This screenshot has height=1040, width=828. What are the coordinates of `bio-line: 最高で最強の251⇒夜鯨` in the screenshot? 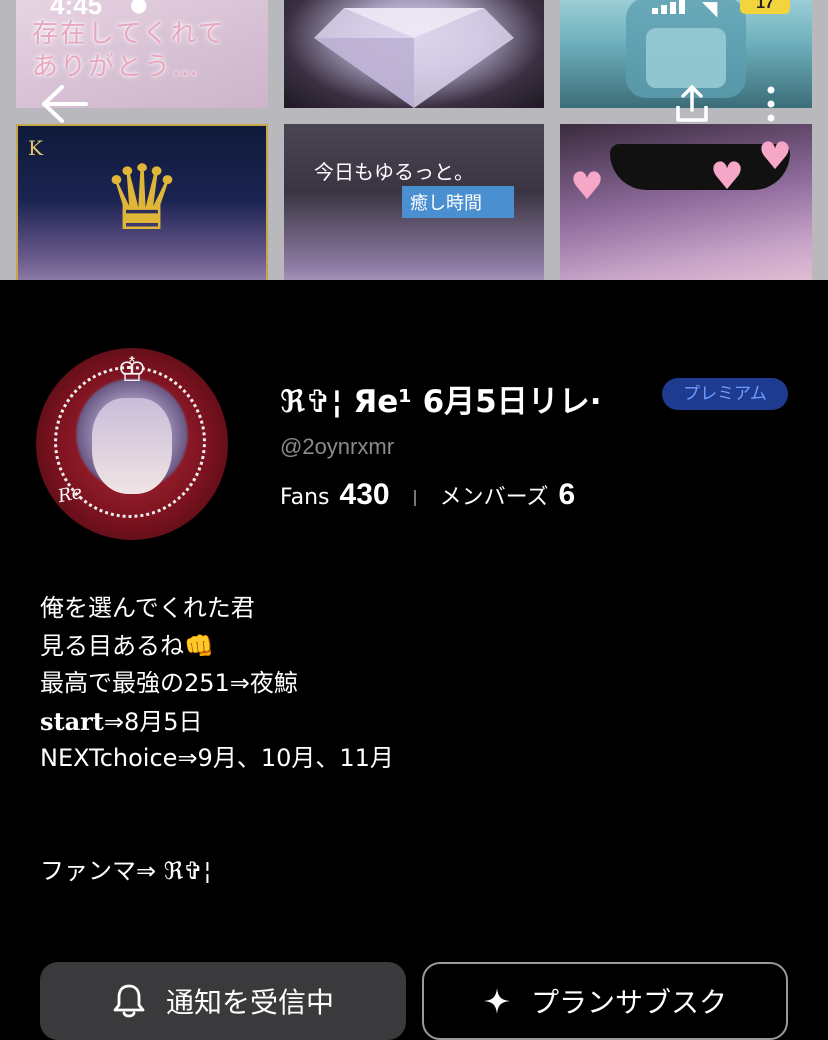 It's located at (169, 683).